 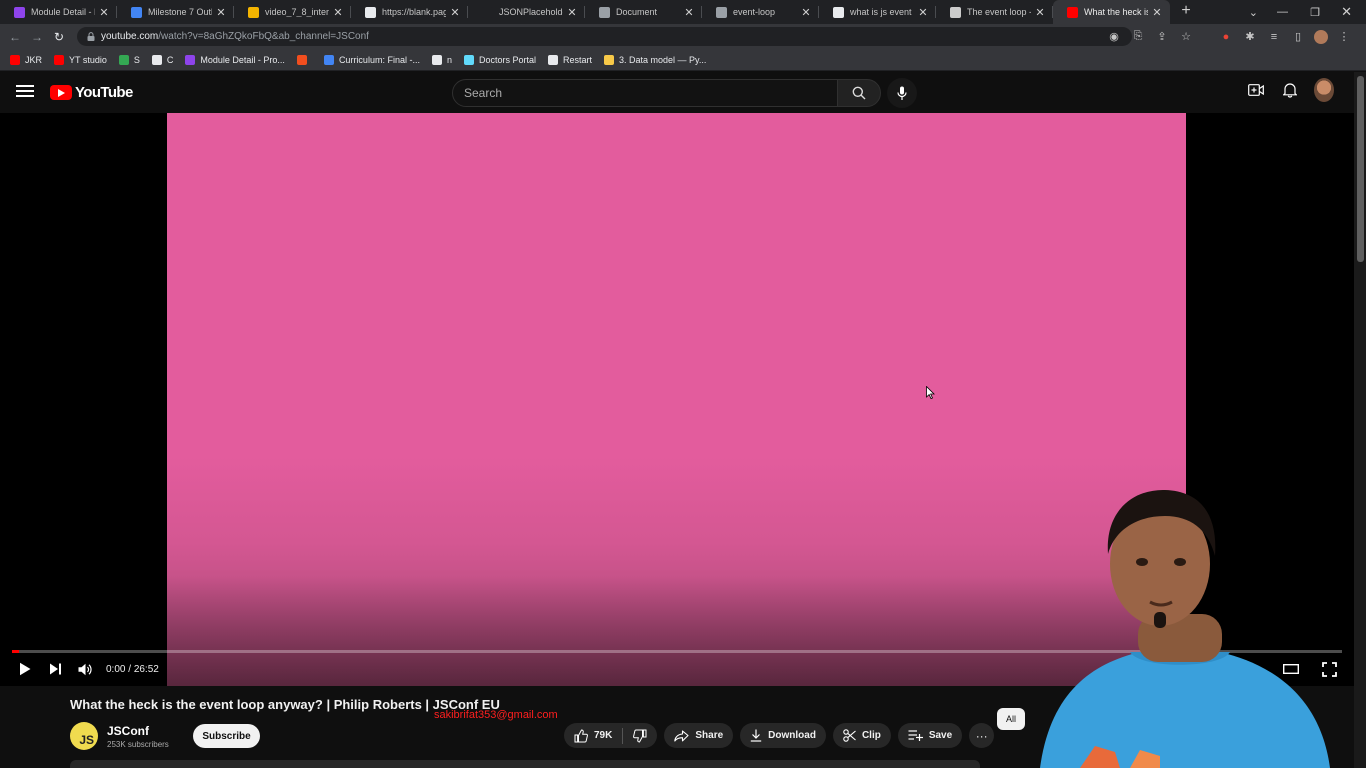 I want to click on download-button: Download, so click(x=783, y=735).